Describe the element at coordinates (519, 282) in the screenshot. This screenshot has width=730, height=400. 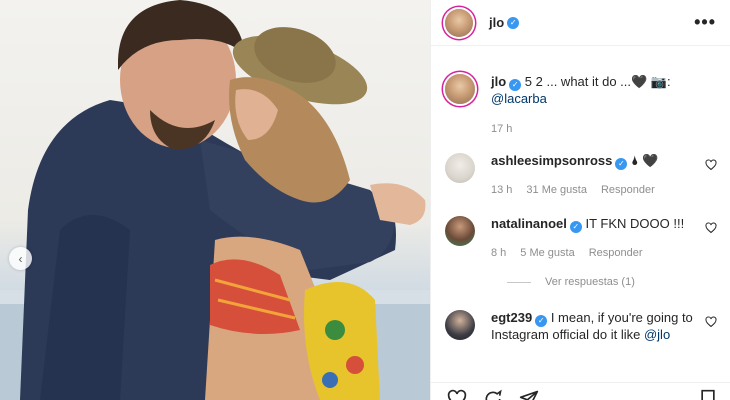
I see `divider` at that location.